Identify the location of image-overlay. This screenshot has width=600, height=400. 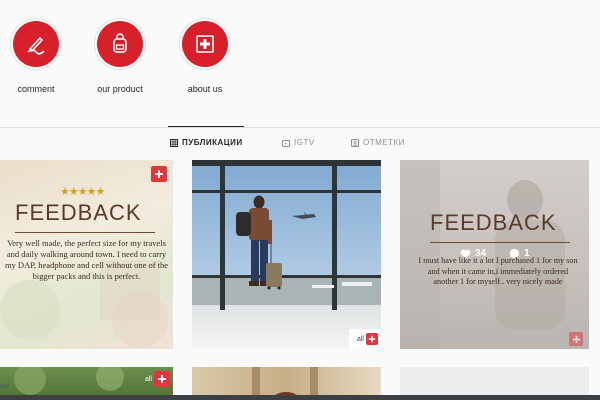
(494, 254).